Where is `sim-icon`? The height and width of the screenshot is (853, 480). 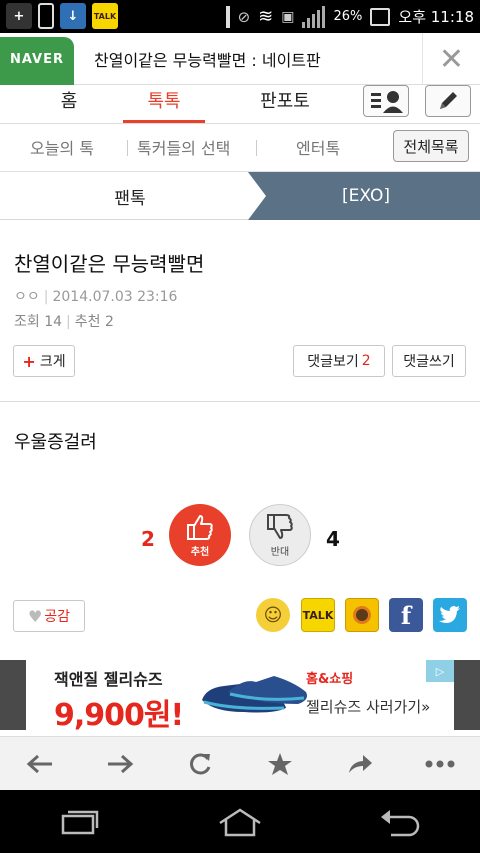
sim-icon is located at coordinates (227, 16).